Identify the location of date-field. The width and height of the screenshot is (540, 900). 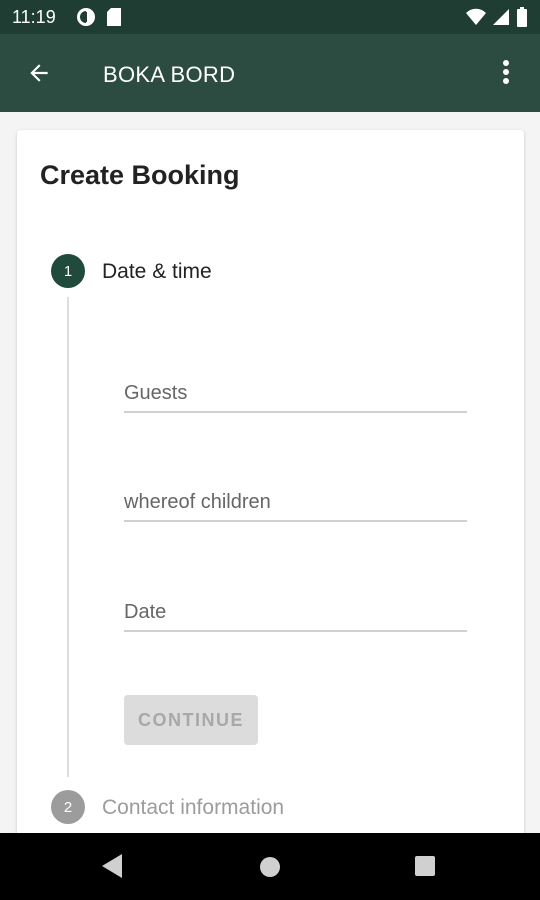
(295, 604).